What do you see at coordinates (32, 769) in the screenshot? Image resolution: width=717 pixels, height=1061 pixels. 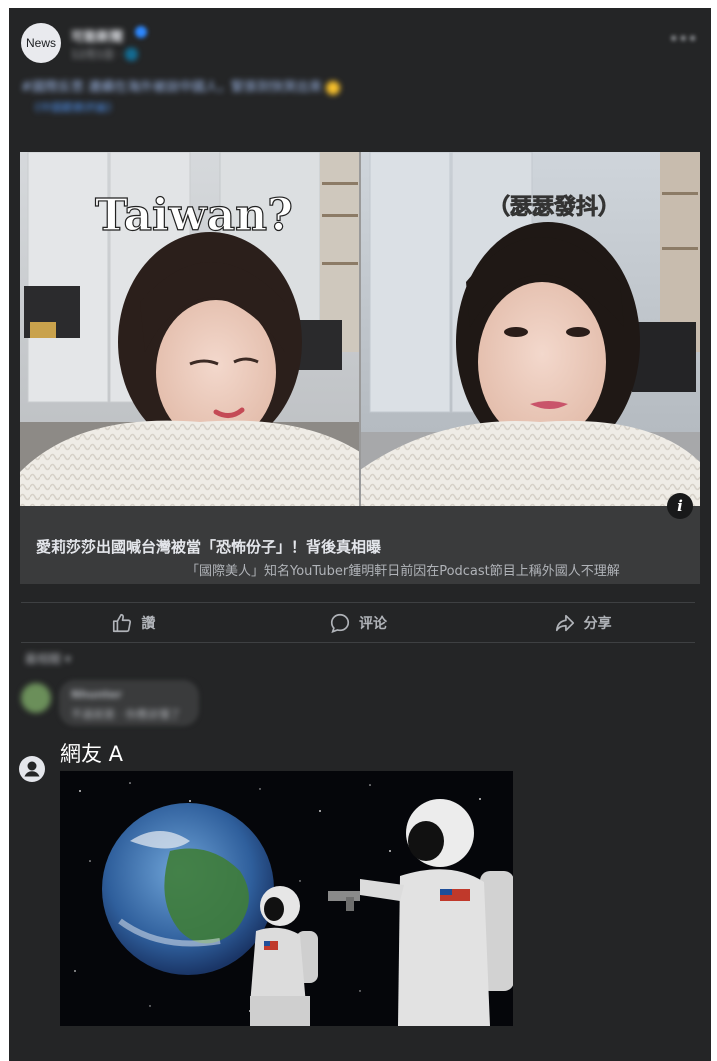 I see `user-avatar-icon` at bounding box center [32, 769].